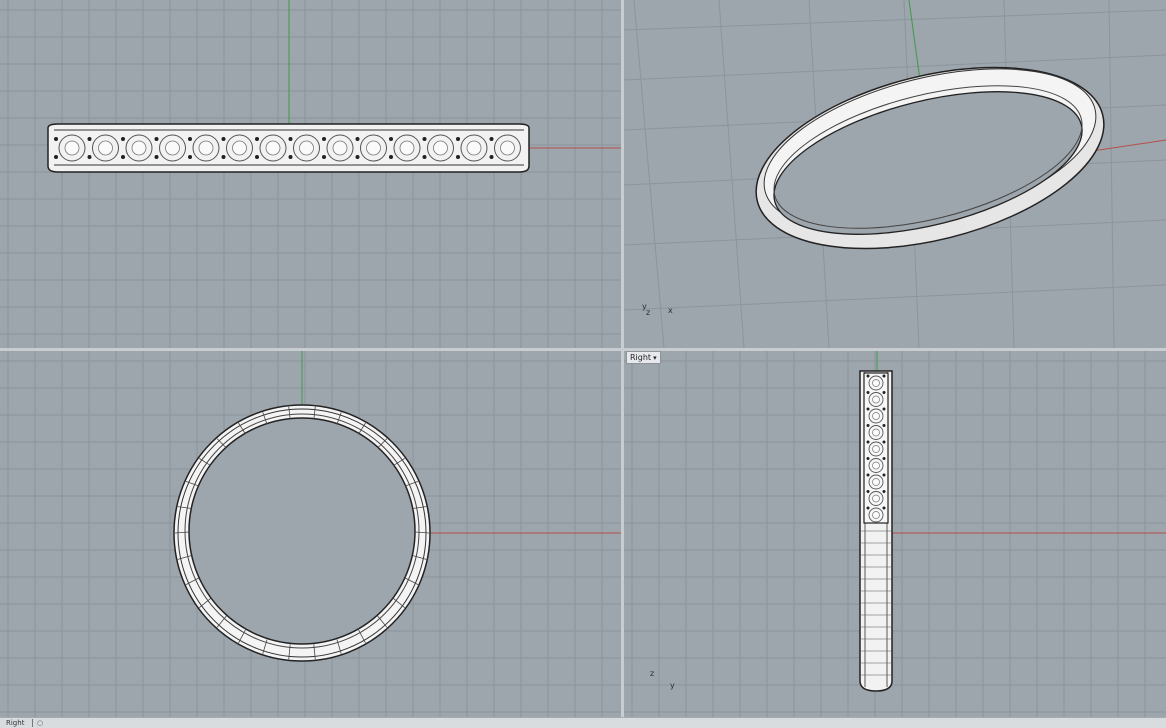  Describe the element at coordinates (583, 722) in the screenshot. I see `viewport-tab-bar: Right ○` at that location.